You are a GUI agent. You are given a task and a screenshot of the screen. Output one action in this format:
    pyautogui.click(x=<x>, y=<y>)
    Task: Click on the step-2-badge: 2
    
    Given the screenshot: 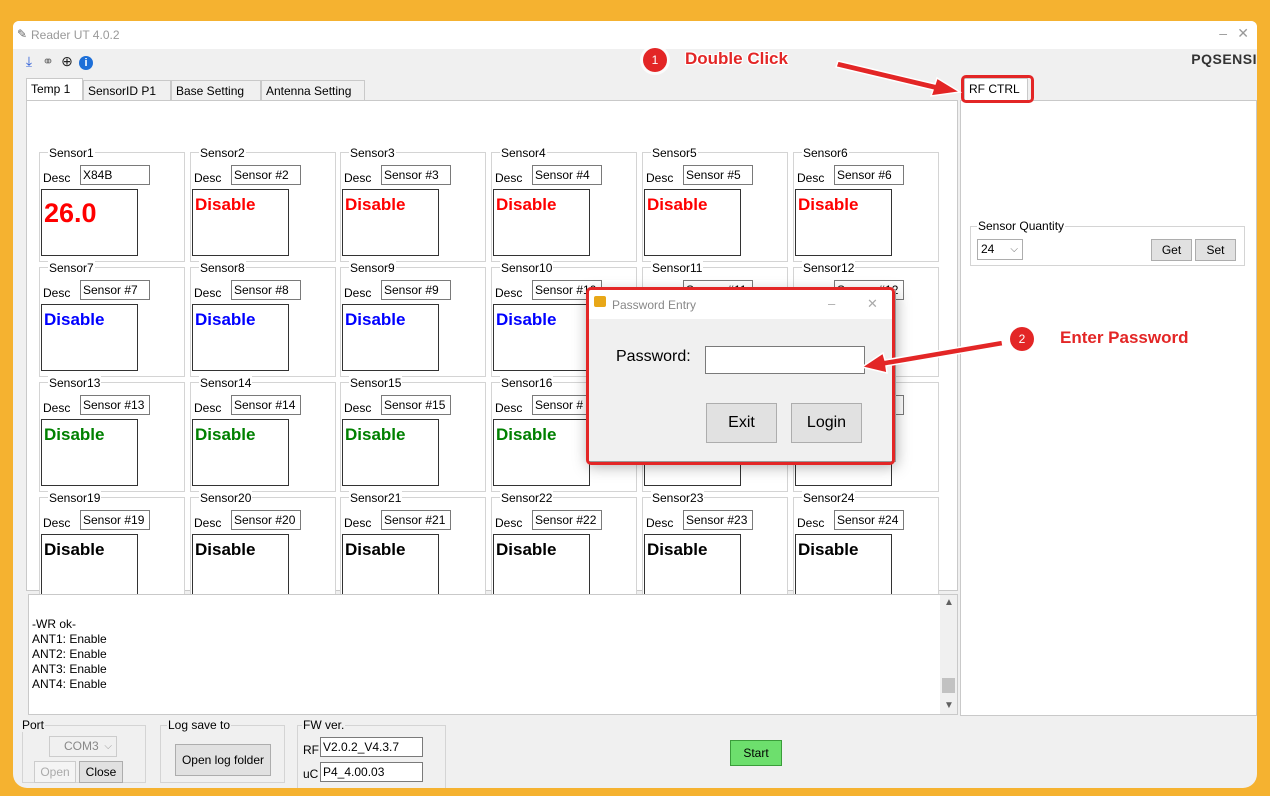 What is the action you would take?
    pyautogui.click(x=1022, y=339)
    